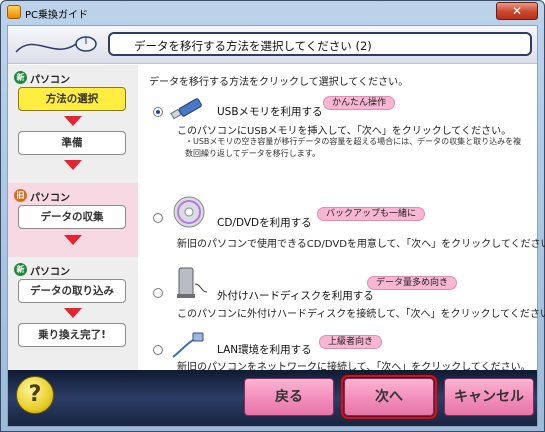 This screenshot has width=545, height=432. Describe the element at coordinates (158, 350) in the screenshot. I see `radio-lan` at that location.